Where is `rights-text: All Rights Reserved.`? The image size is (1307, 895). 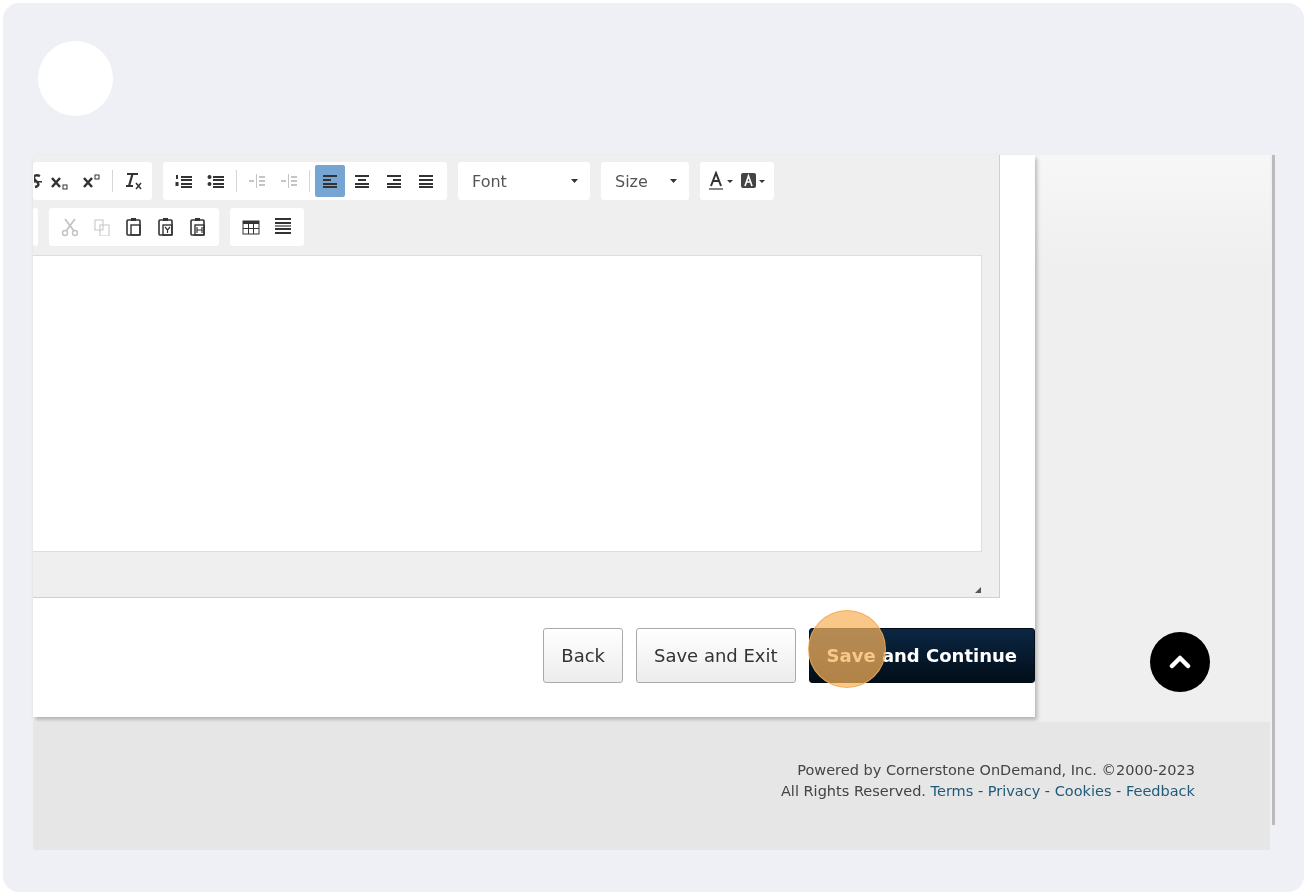
rights-text: All Rights Reserved. is located at coordinates (853, 791).